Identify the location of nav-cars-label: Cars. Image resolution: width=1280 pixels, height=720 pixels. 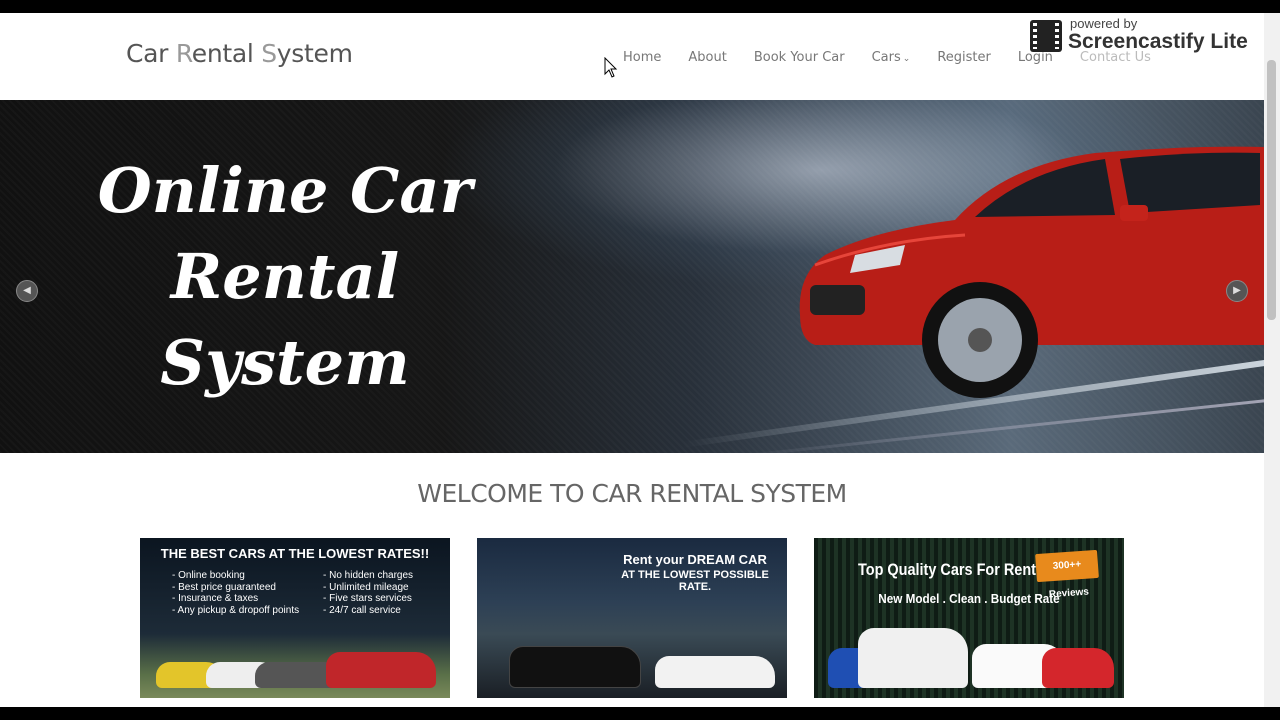
(886, 57).